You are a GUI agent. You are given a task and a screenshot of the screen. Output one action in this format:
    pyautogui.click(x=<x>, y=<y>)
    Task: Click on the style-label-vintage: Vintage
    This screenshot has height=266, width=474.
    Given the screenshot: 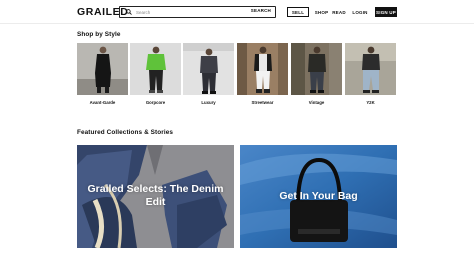 What is the action you would take?
    pyautogui.click(x=316, y=102)
    